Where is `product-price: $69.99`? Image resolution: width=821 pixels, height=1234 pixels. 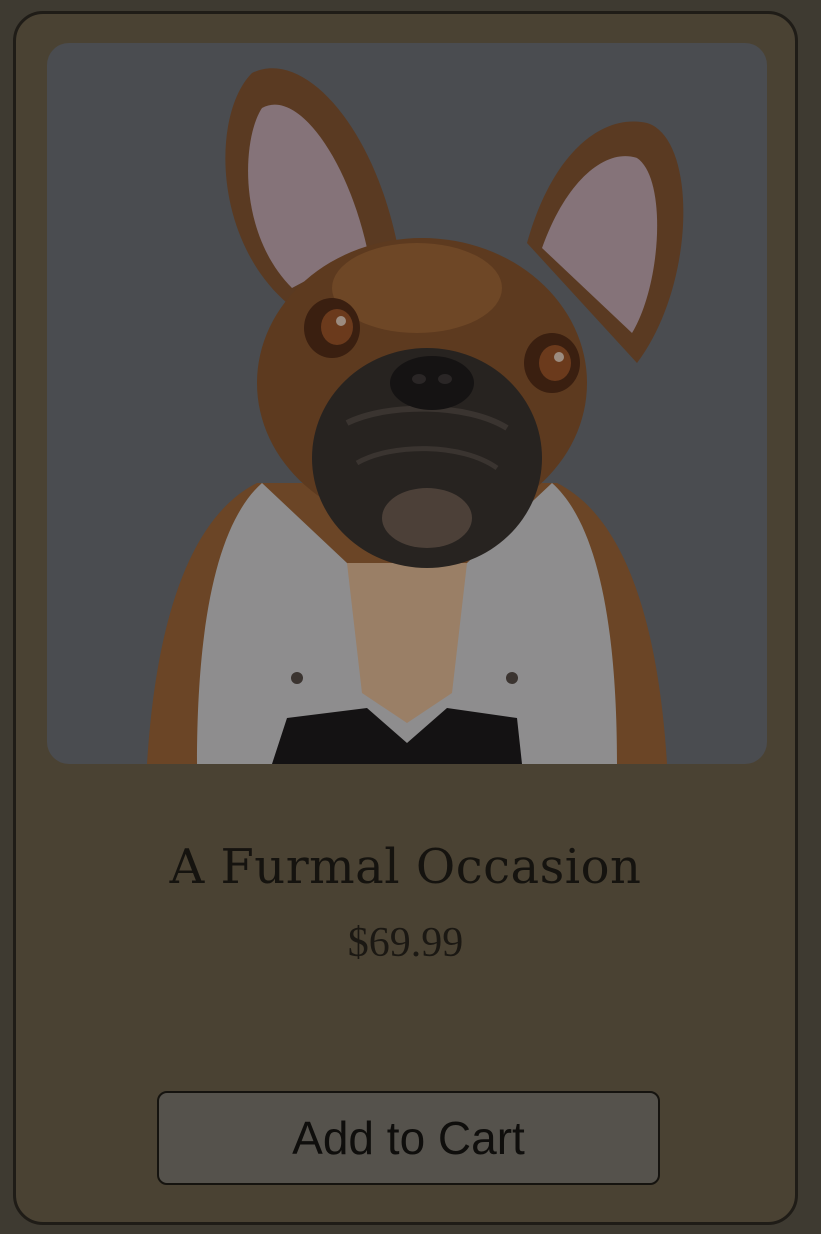 product-price: $69.99 is located at coordinates (405, 943).